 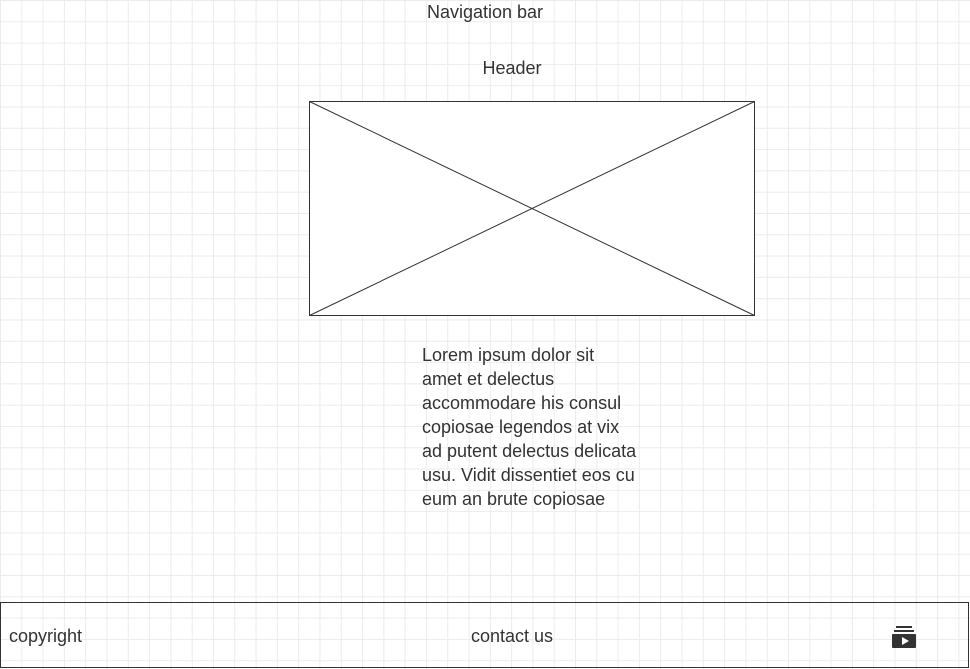 I want to click on header-label: Header, so click(x=512, y=68).